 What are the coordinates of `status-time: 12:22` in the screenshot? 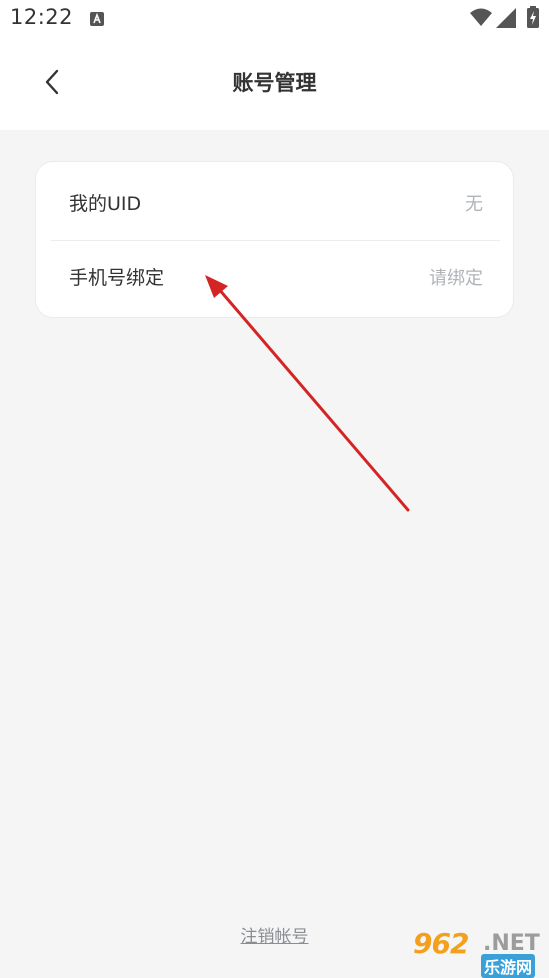 It's located at (42, 17).